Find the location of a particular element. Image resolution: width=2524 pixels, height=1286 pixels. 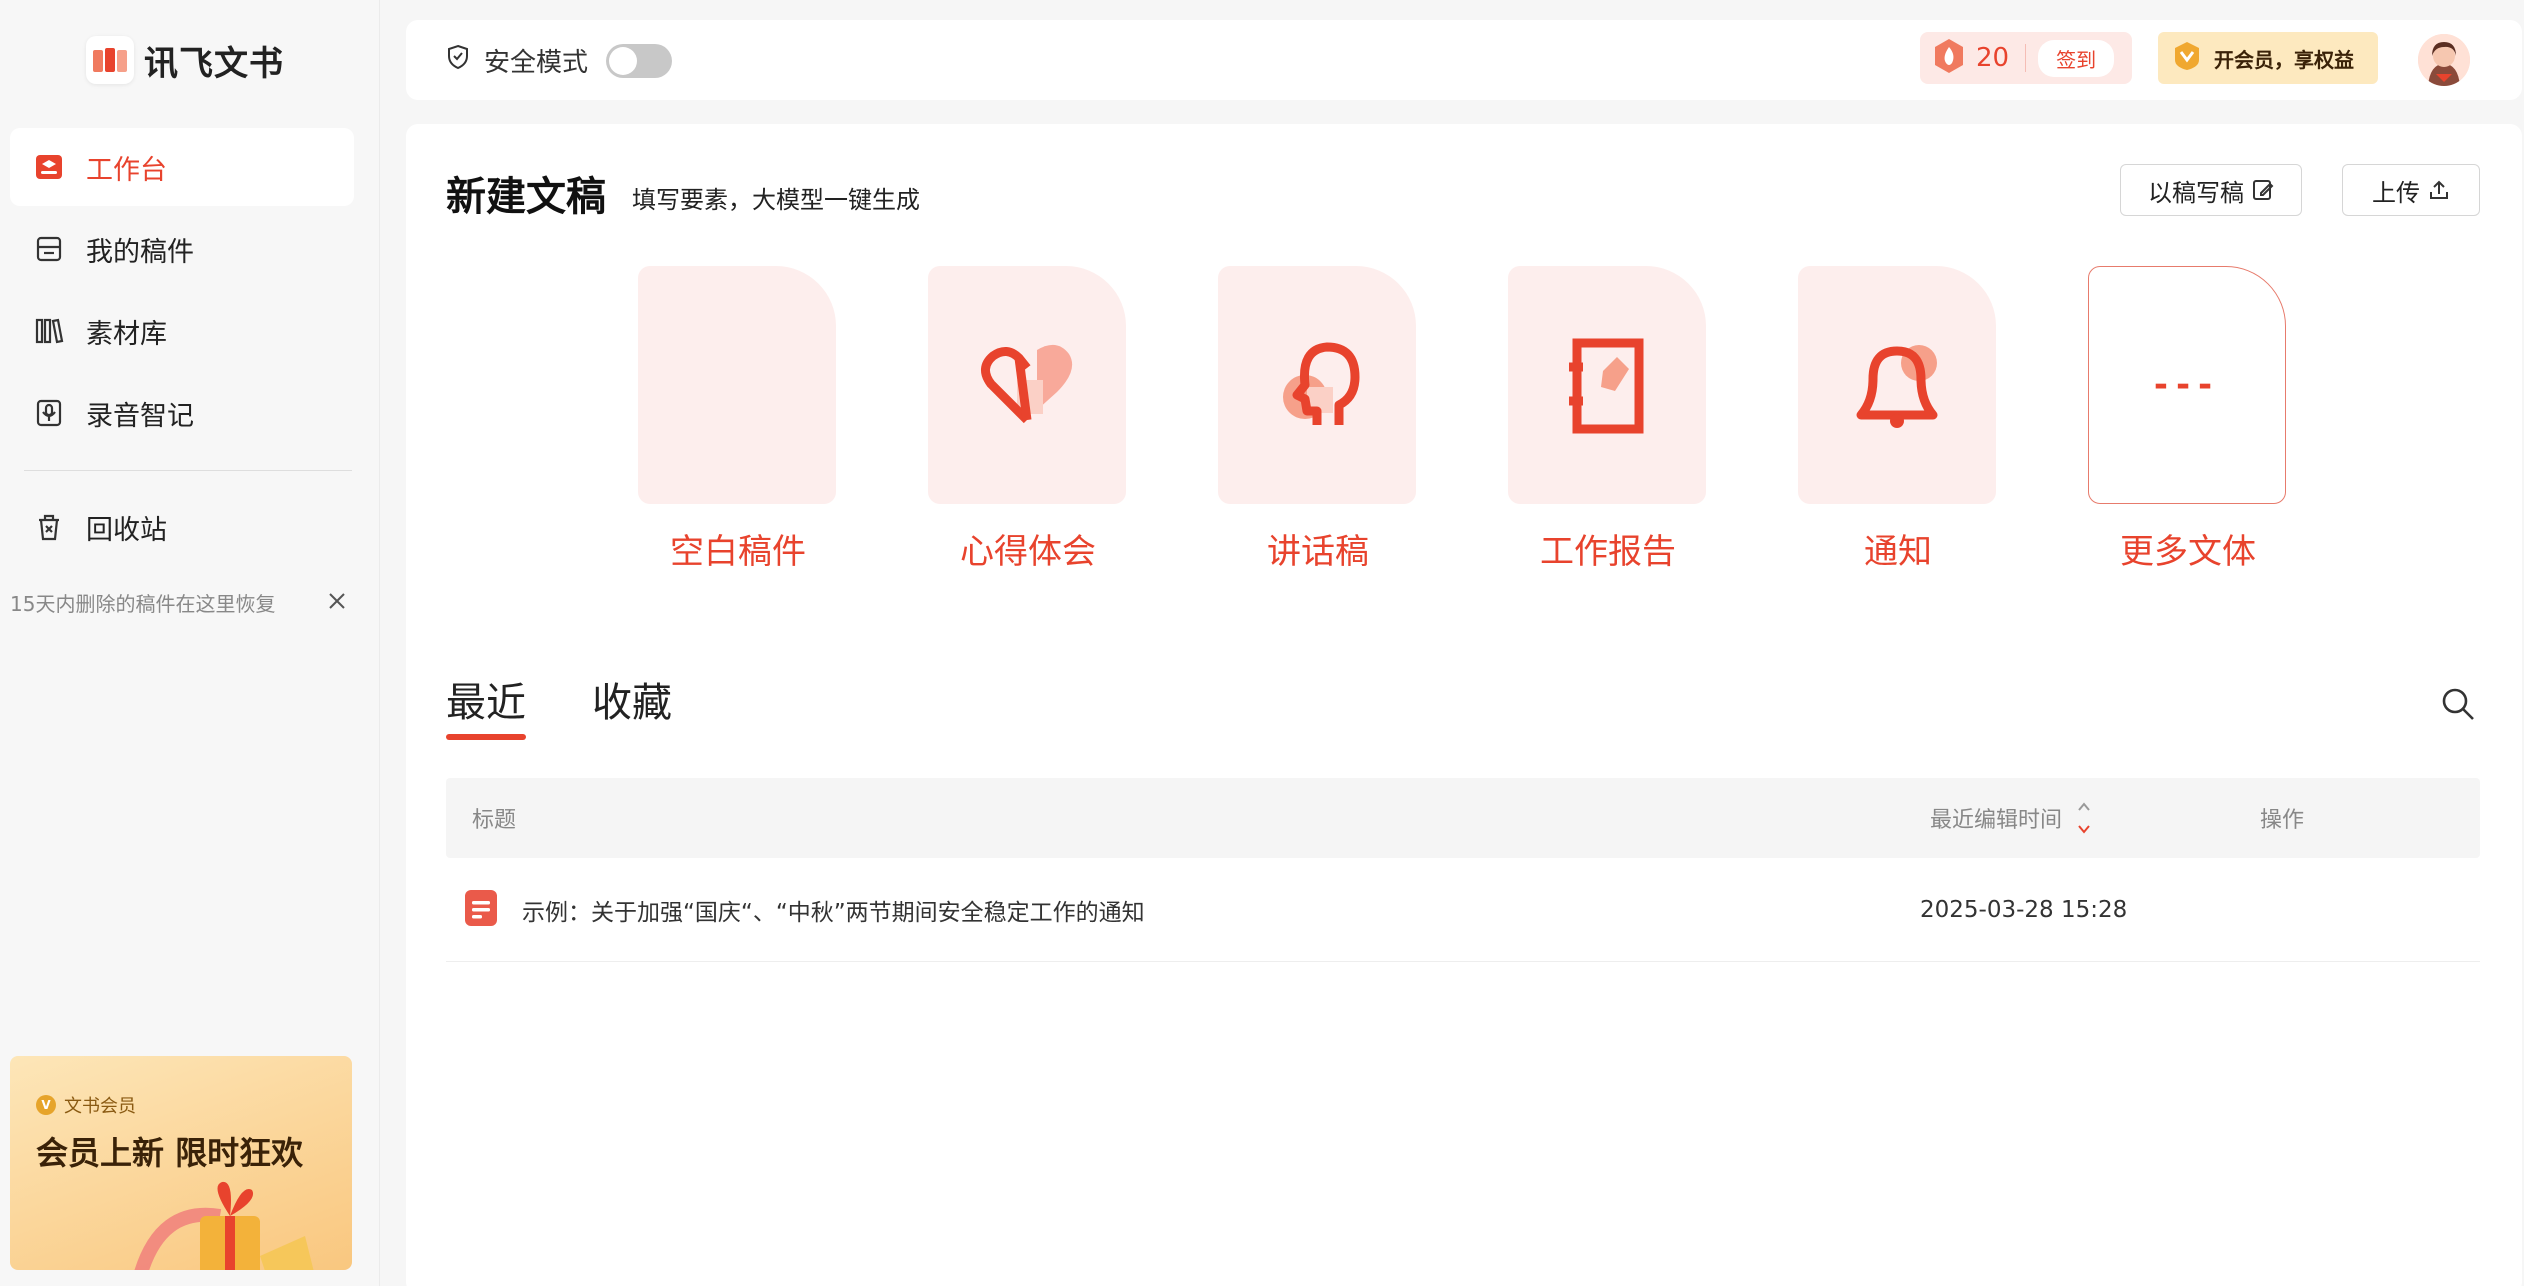

document-title: 示例：关于加强“国庆“、“中秋”两节期间安全稳定工作的通知 is located at coordinates (833, 912).